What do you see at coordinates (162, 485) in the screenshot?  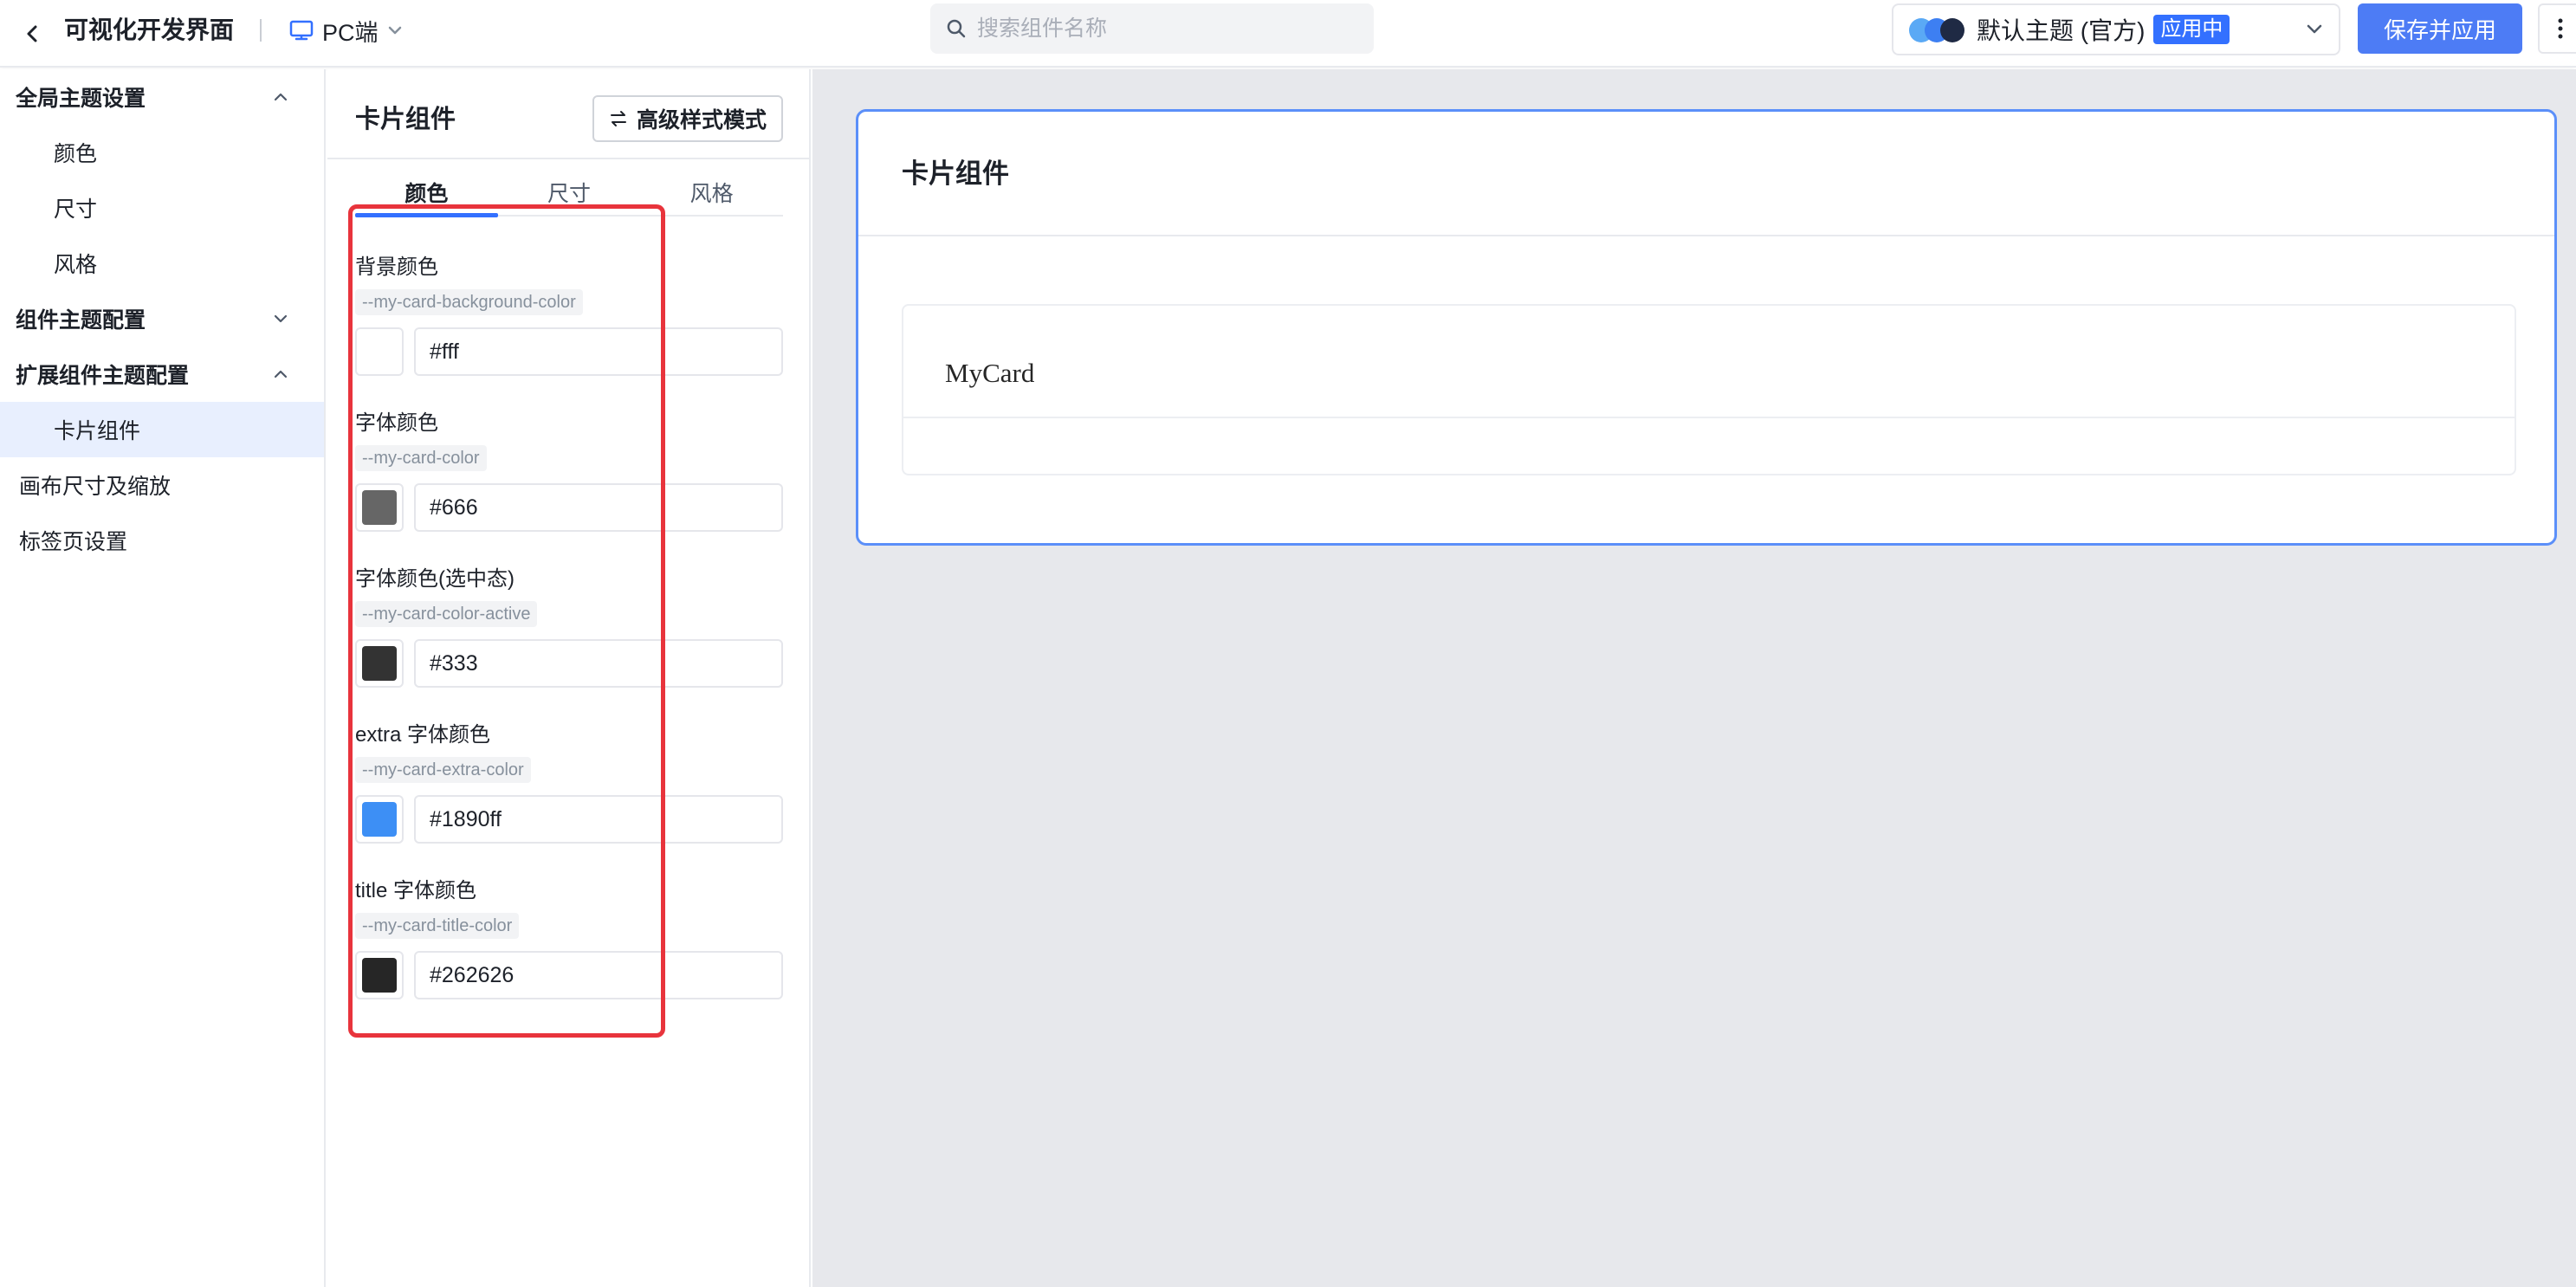 I see `sidebar-item-canvas-size: 画布尺寸及缩放` at bounding box center [162, 485].